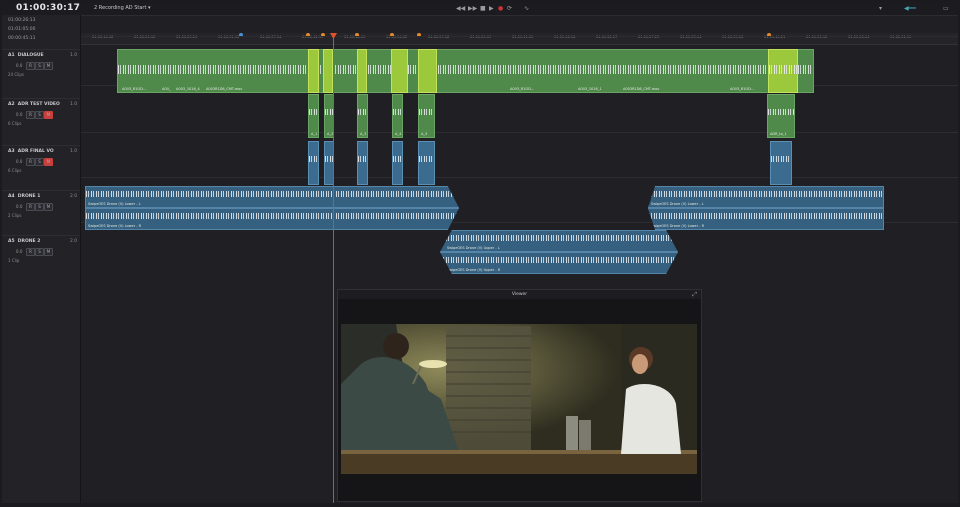 This screenshot has width=960, height=507. Describe the element at coordinates (559, 241) in the screenshot. I see `drone2-clip-left: SwipeOES Drone (V) Upper - L` at that location.